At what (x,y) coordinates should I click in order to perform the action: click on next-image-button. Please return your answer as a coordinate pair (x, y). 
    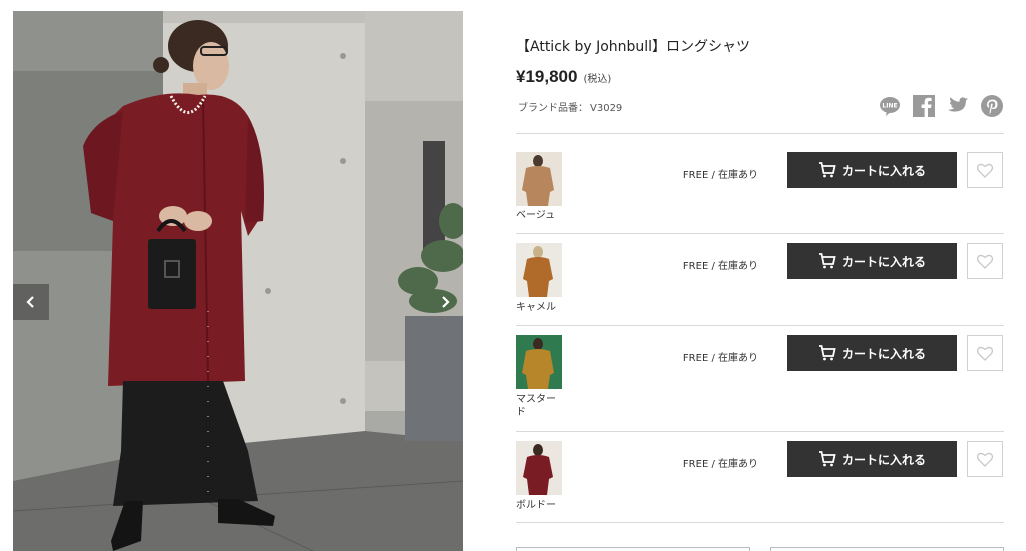
    Looking at the image, I should click on (445, 302).